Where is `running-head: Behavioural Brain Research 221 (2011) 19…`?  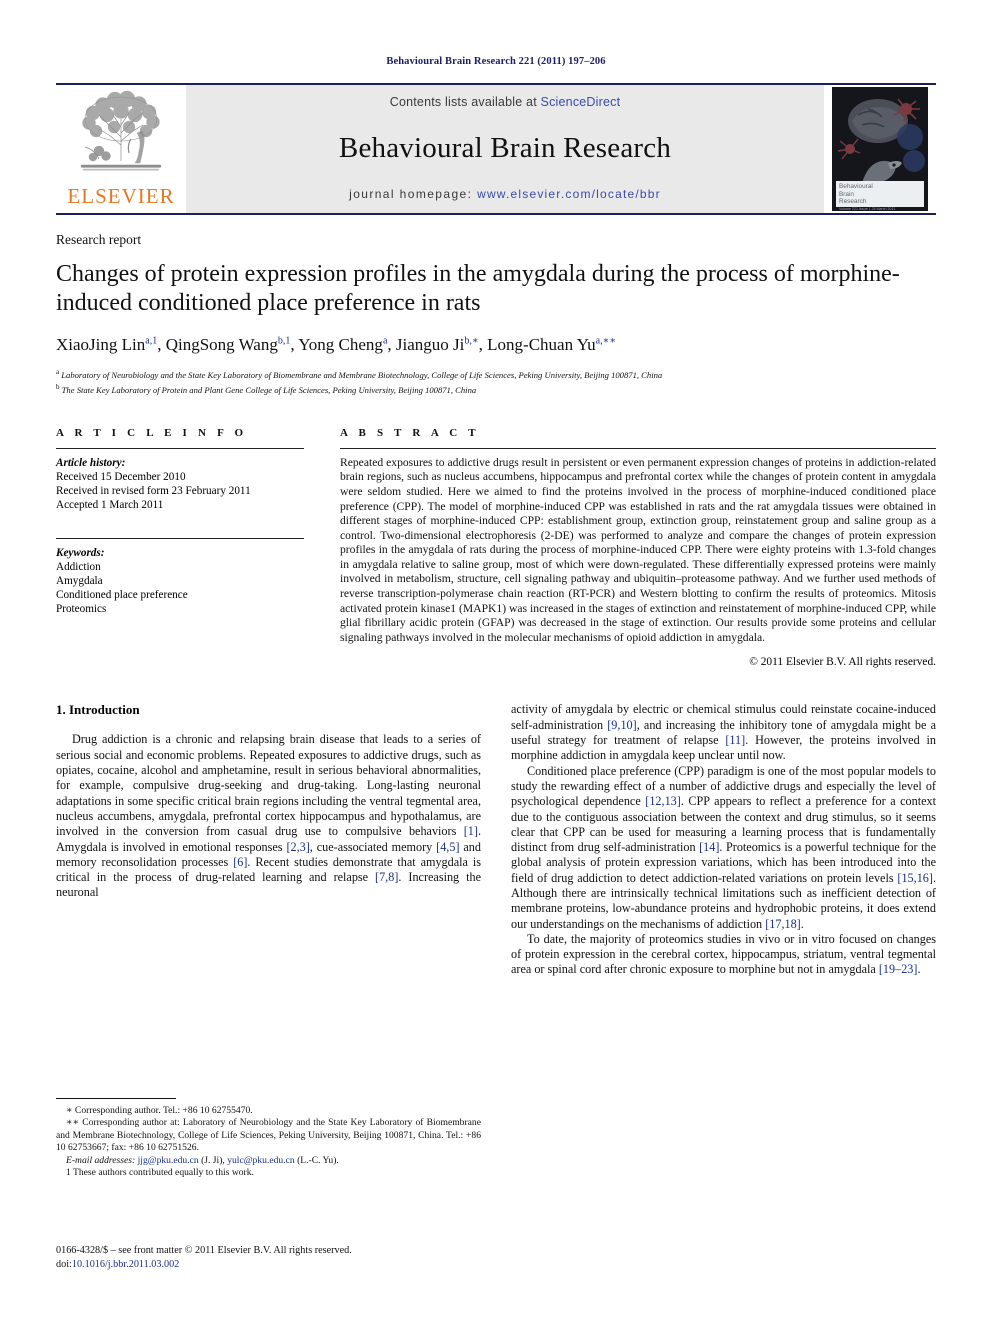 running-head: Behavioural Brain Research 221 (2011) 19… is located at coordinates (496, 61).